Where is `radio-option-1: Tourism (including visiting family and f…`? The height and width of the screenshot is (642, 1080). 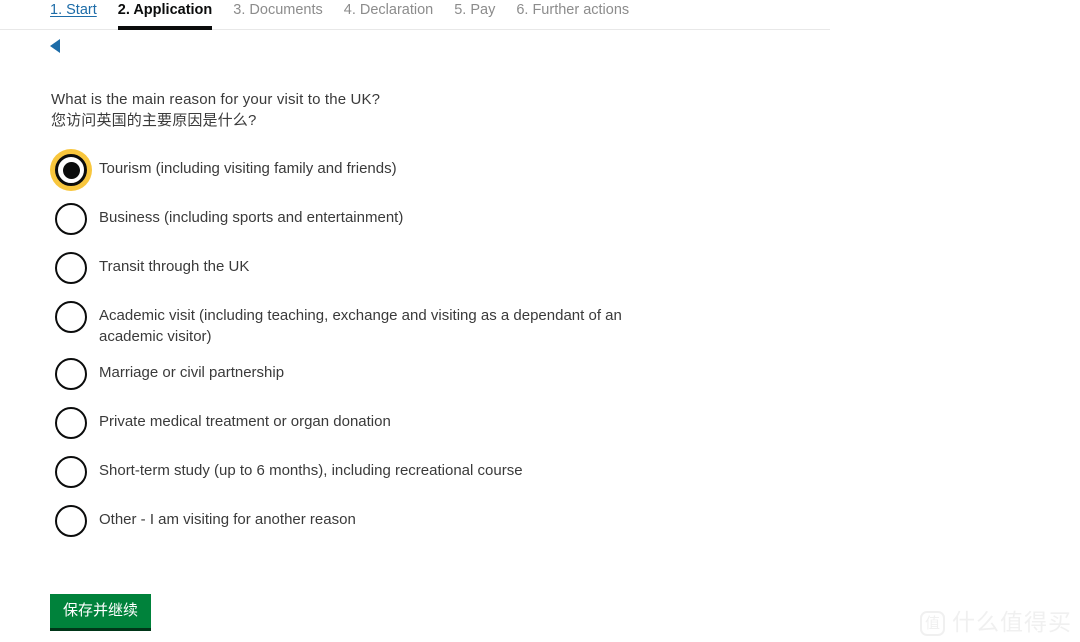
radio-option-1: Tourism (including visiting family and f… is located at coordinates (430, 170).